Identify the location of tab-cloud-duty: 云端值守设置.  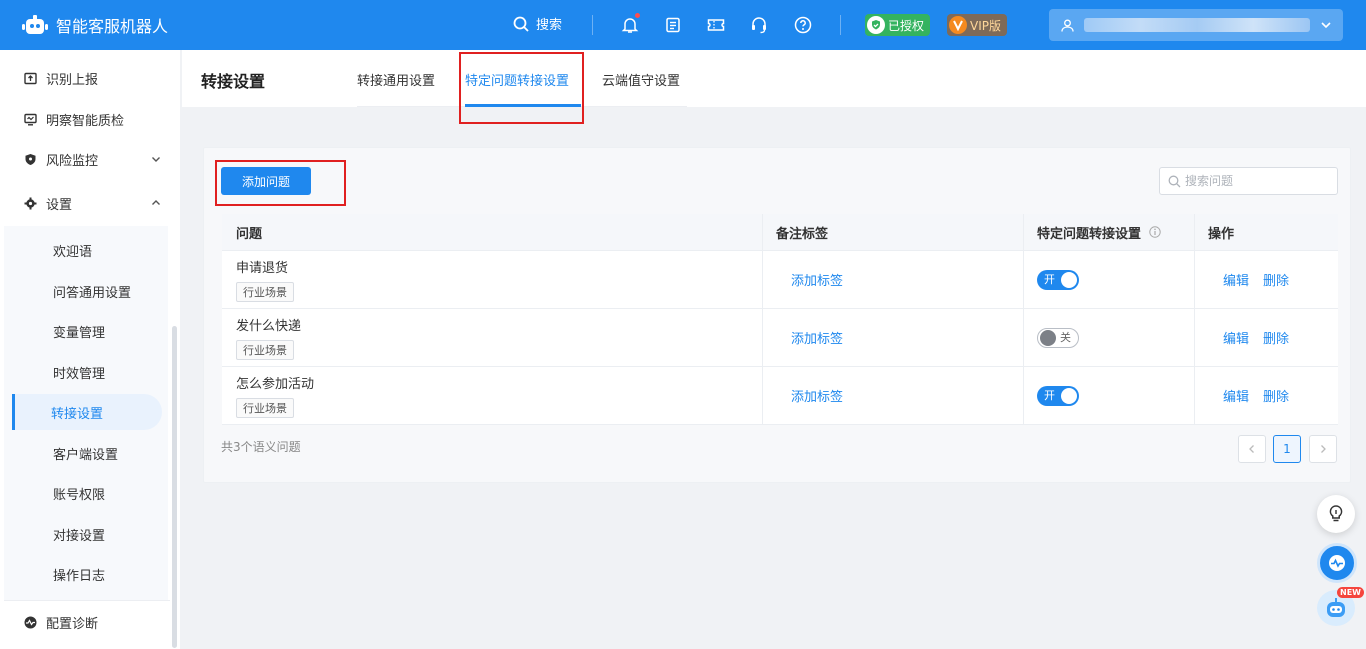
(641, 79).